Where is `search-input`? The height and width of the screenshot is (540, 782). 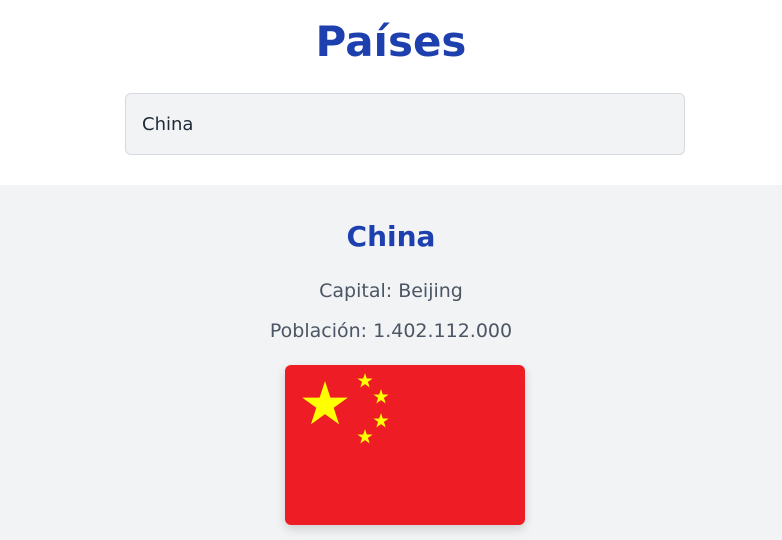
search-input is located at coordinates (405, 124).